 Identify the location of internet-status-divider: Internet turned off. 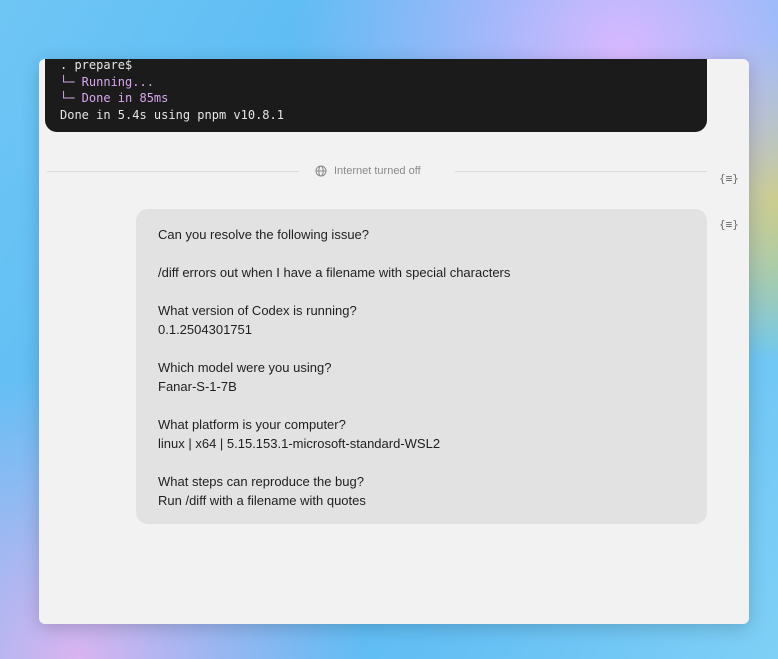
(377, 171).